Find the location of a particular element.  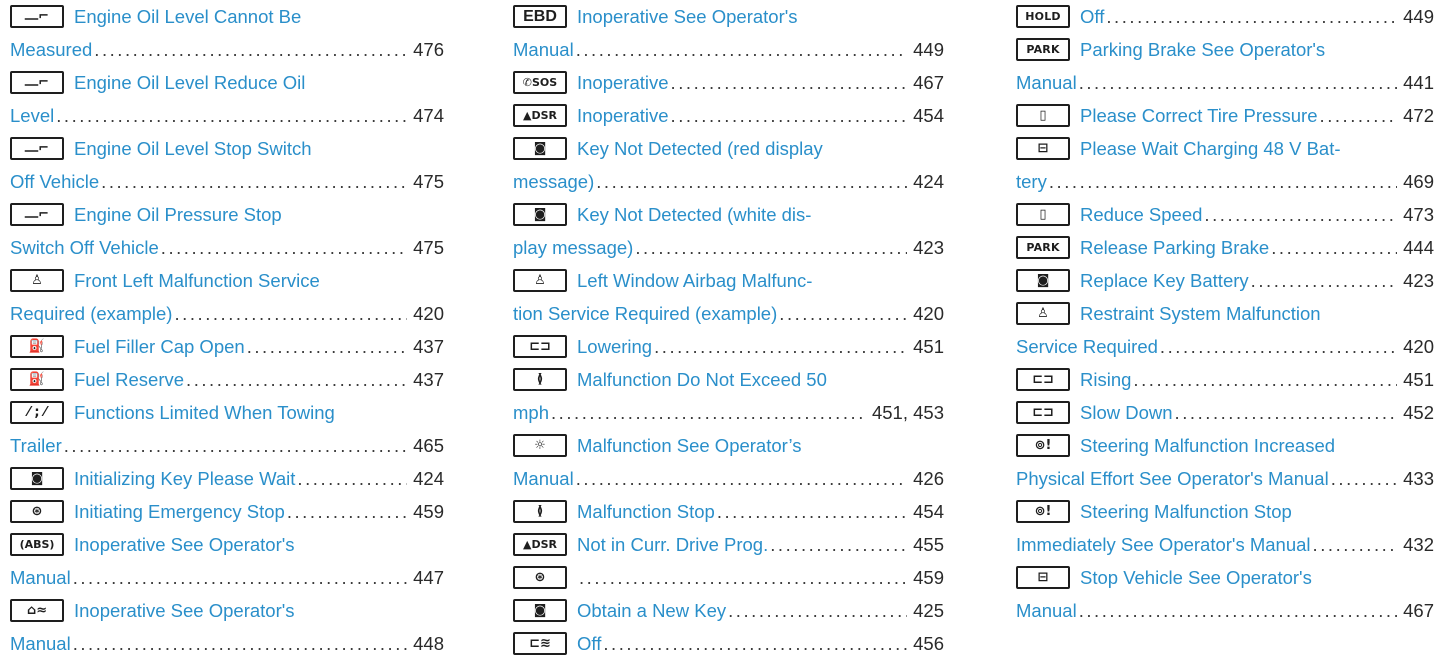

vehicle-level-icon: ⊏⊐ is located at coordinates (540, 346).